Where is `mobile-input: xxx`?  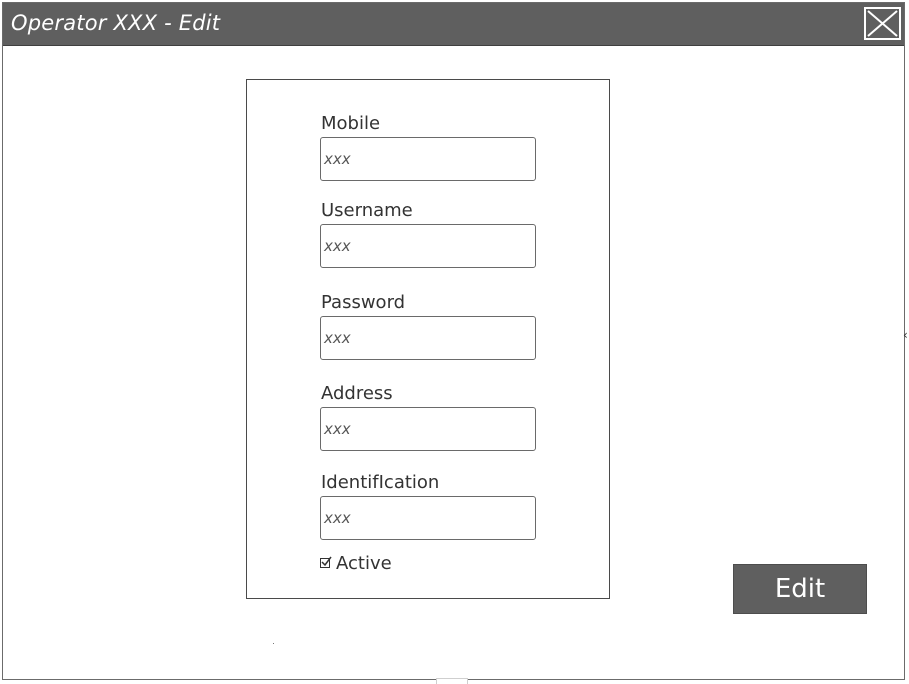 mobile-input: xxx is located at coordinates (428, 159).